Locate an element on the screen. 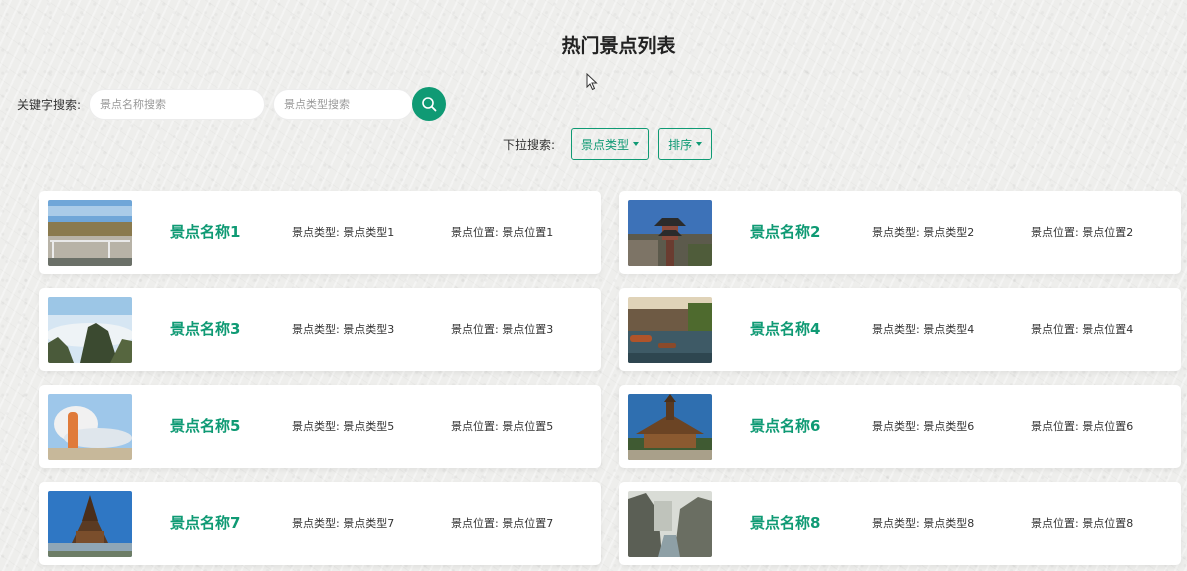 The width and height of the screenshot is (1187, 571). spot-name: 景点名称1 is located at coordinates (205, 232).